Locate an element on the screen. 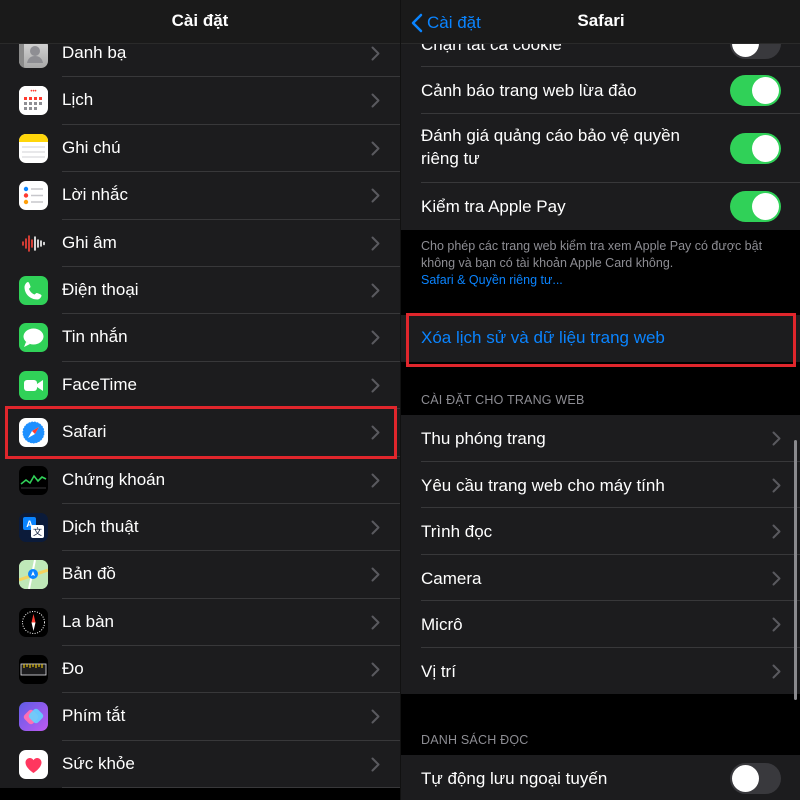  settings-item-label: Lời nhắc is located at coordinates (95, 195).